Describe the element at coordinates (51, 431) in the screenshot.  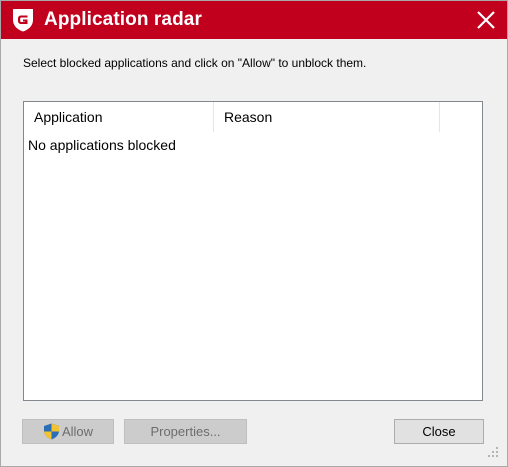
I see `uac-shield-icon` at that location.